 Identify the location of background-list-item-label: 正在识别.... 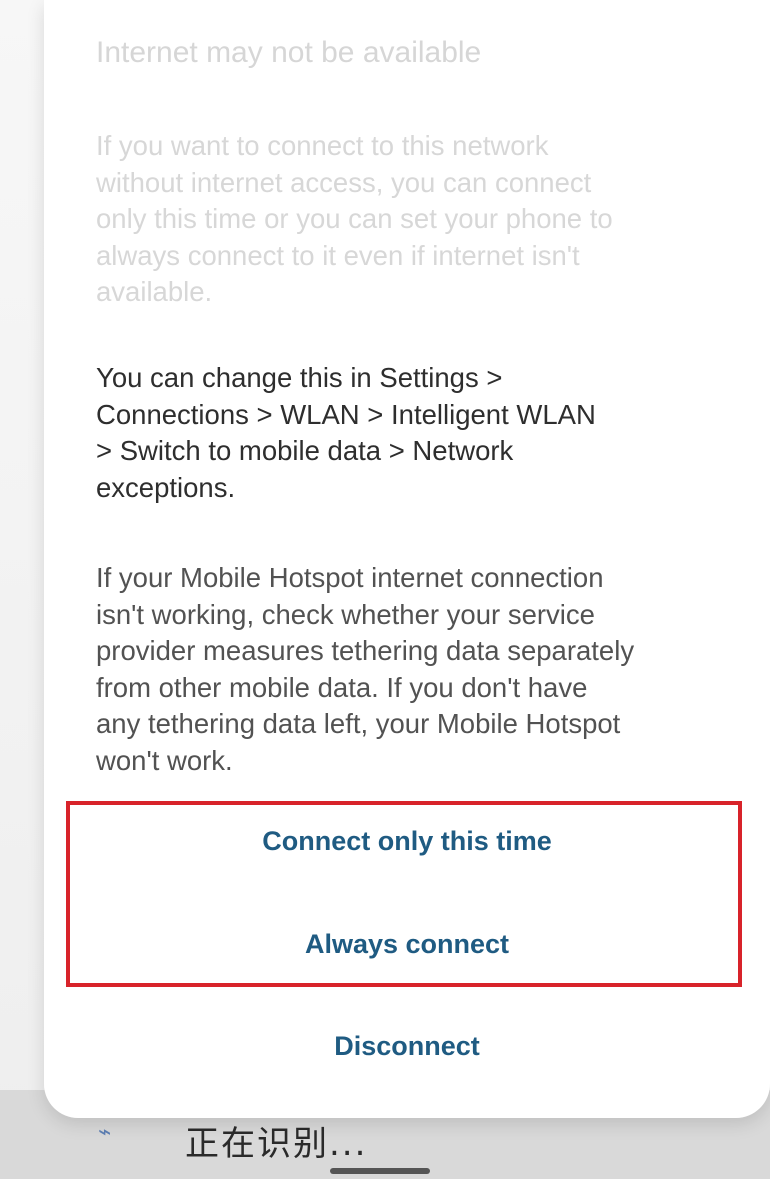
(276, 1144).